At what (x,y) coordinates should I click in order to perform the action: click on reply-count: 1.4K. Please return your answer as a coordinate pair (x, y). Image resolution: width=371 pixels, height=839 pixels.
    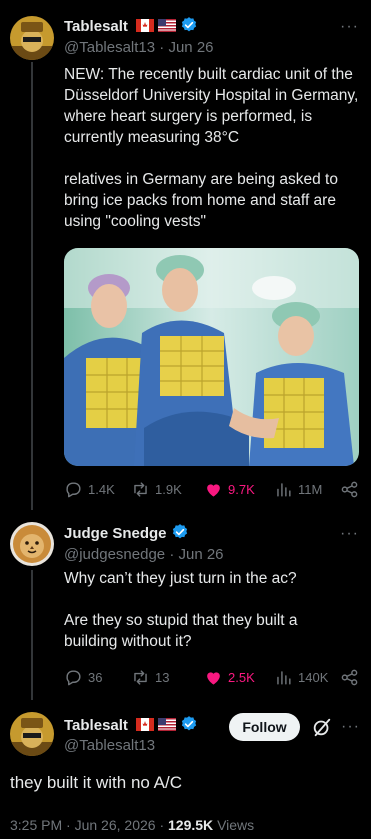
    Looking at the image, I should click on (101, 489).